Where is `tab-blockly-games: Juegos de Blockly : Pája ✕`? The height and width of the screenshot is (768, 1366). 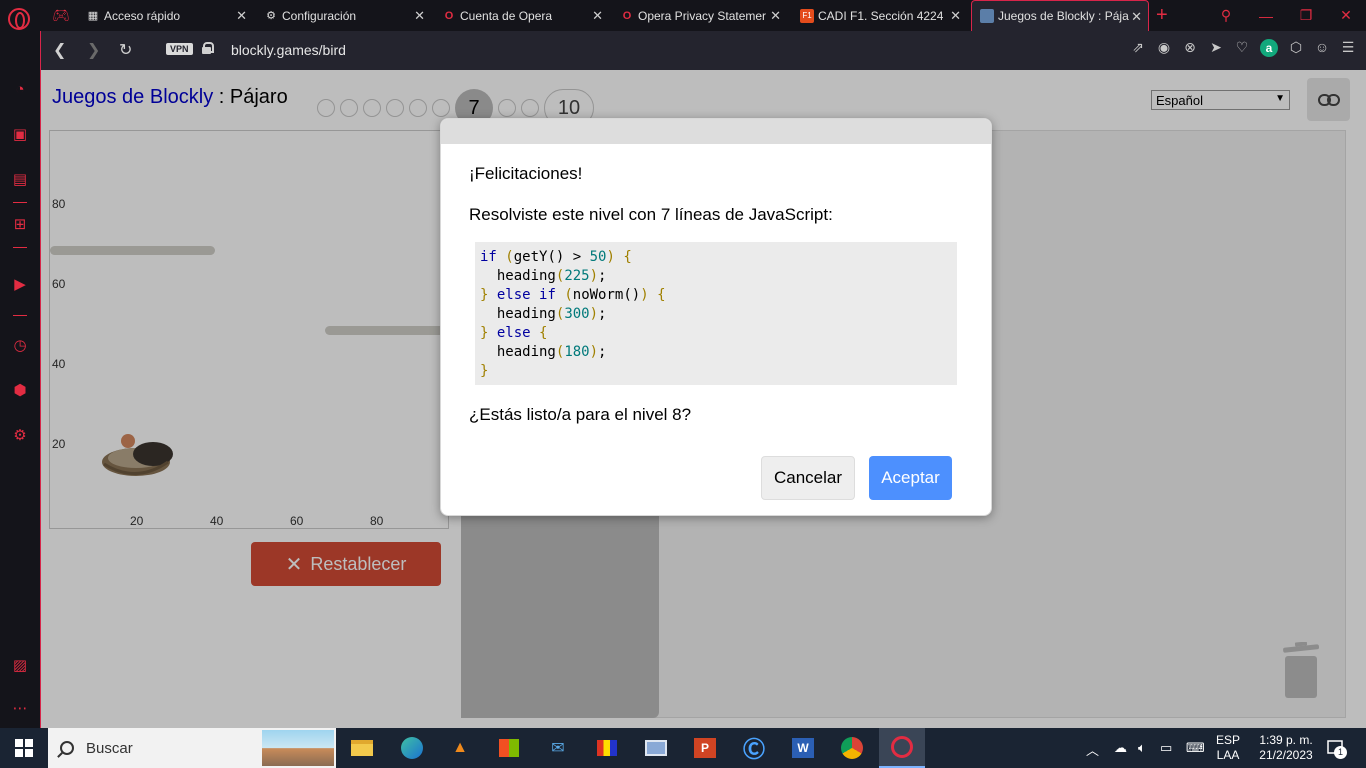 tab-blockly-games: Juegos de Blockly : Pája ✕ is located at coordinates (1060, 15).